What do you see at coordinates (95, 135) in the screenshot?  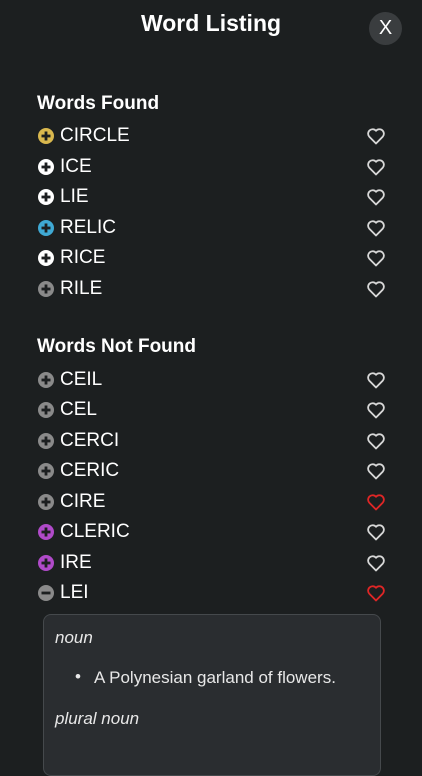 I see `word-label: CIRCLE` at bounding box center [95, 135].